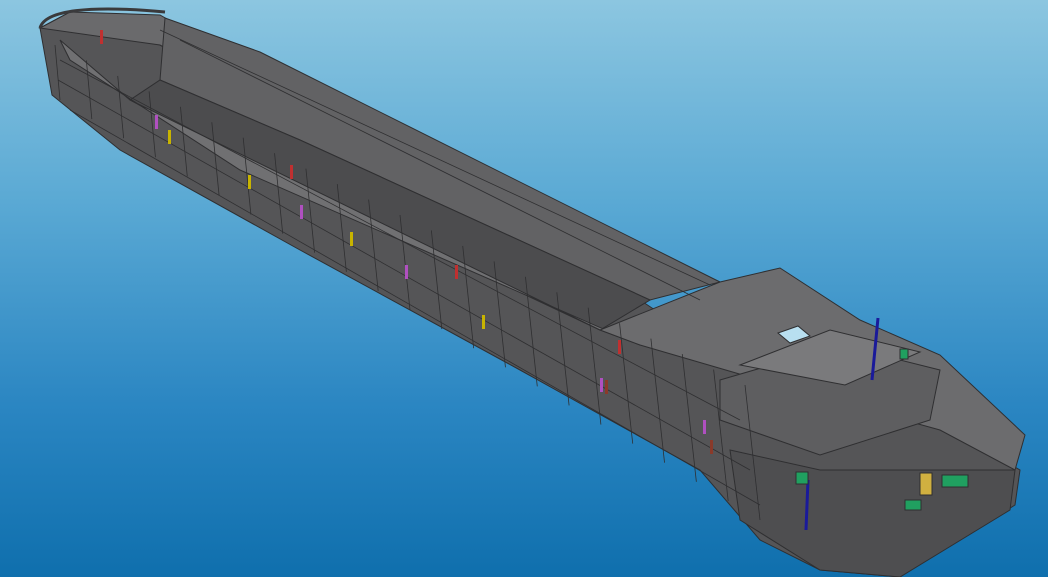 The width and height of the screenshot is (1048, 577). What do you see at coordinates (807, 505) in the screenshot?
I see `exhaust-pipe` at bounding box center [807, 505].